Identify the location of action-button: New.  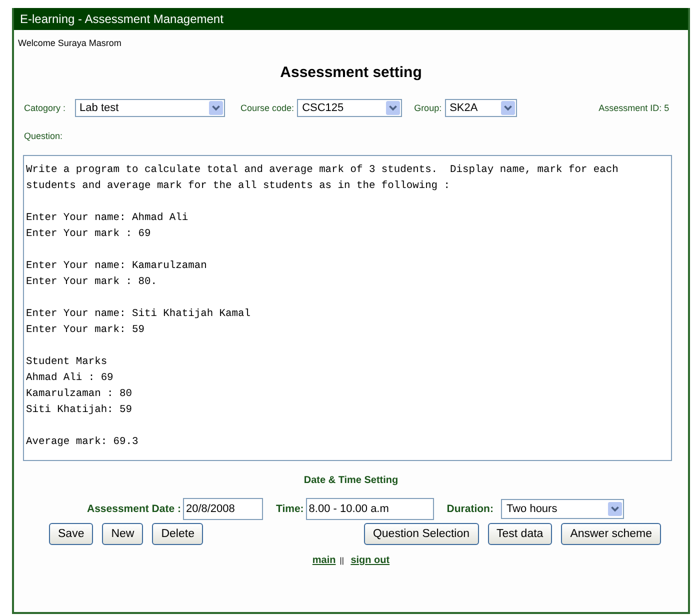
(123, 534).